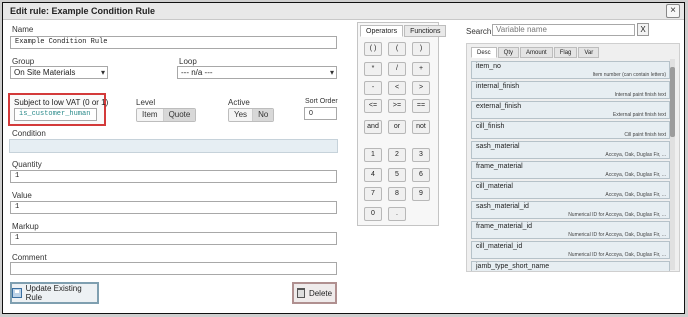 This screenshot has height=317, width=688. I want to click on variable-list-scrollbar, so click(672, 164).